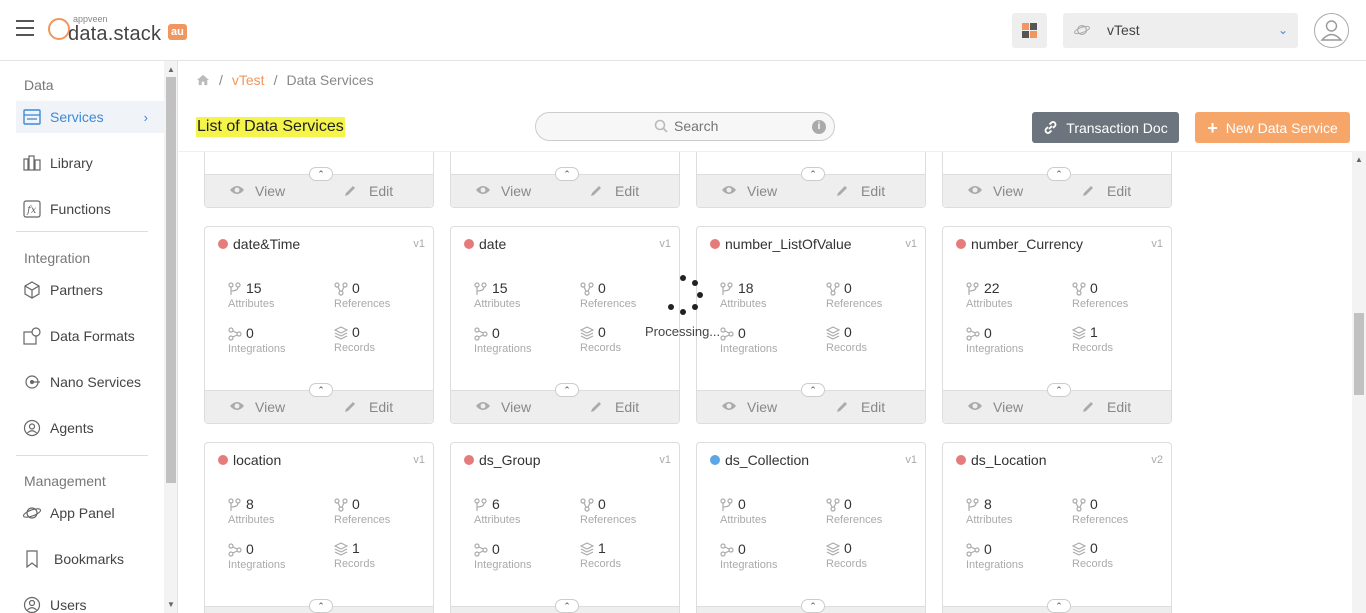 This screenshot has height=613, width=1366. I want to click on service-name: ds_Location, so click(1009, 460).